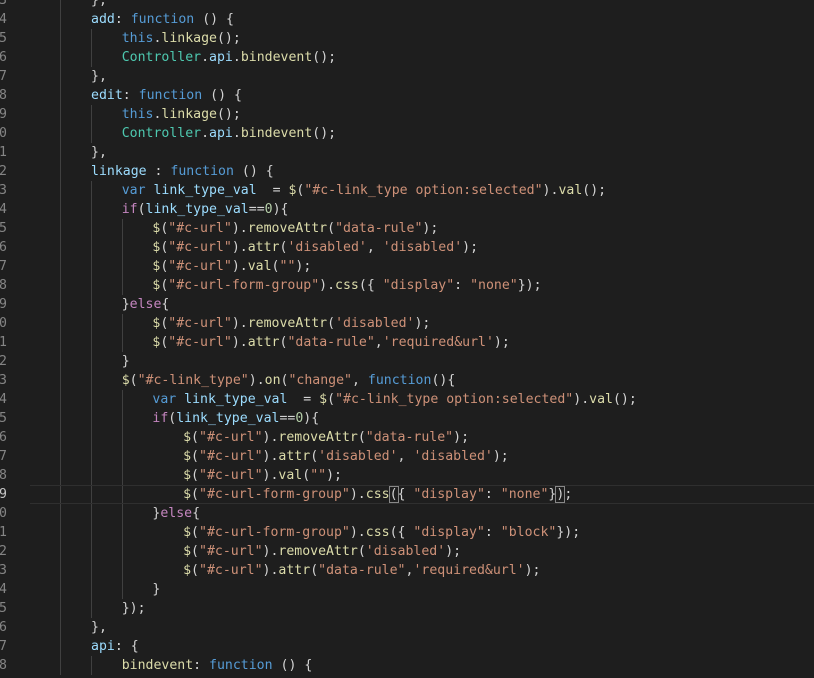 The width and height of the screenshot is (814, 678). What do you see at coordinates (422, 95) in the screenshot?
I see `code-line: edit: function () {` at bounding box center [422, 95].